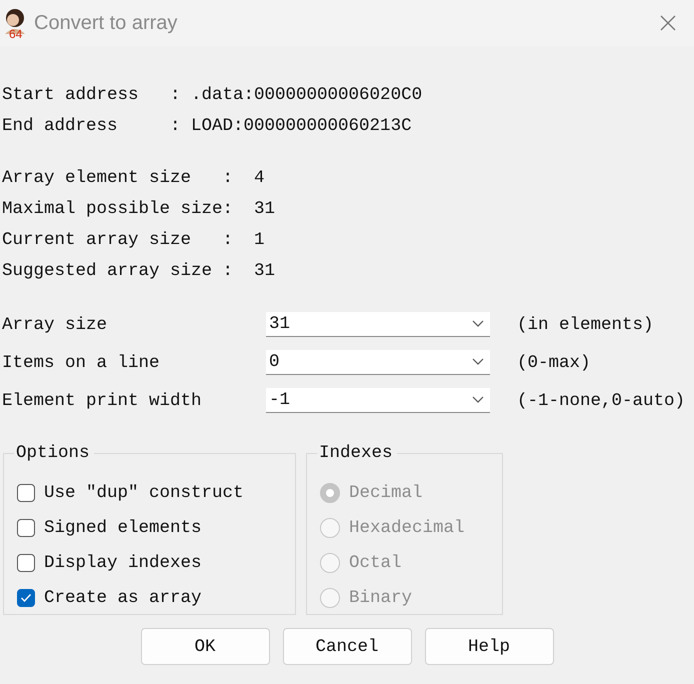  What do you see at coordinates (102, 400) in the screenshot?
I see `field-label: Element print width` at bounding box center [102, 400].